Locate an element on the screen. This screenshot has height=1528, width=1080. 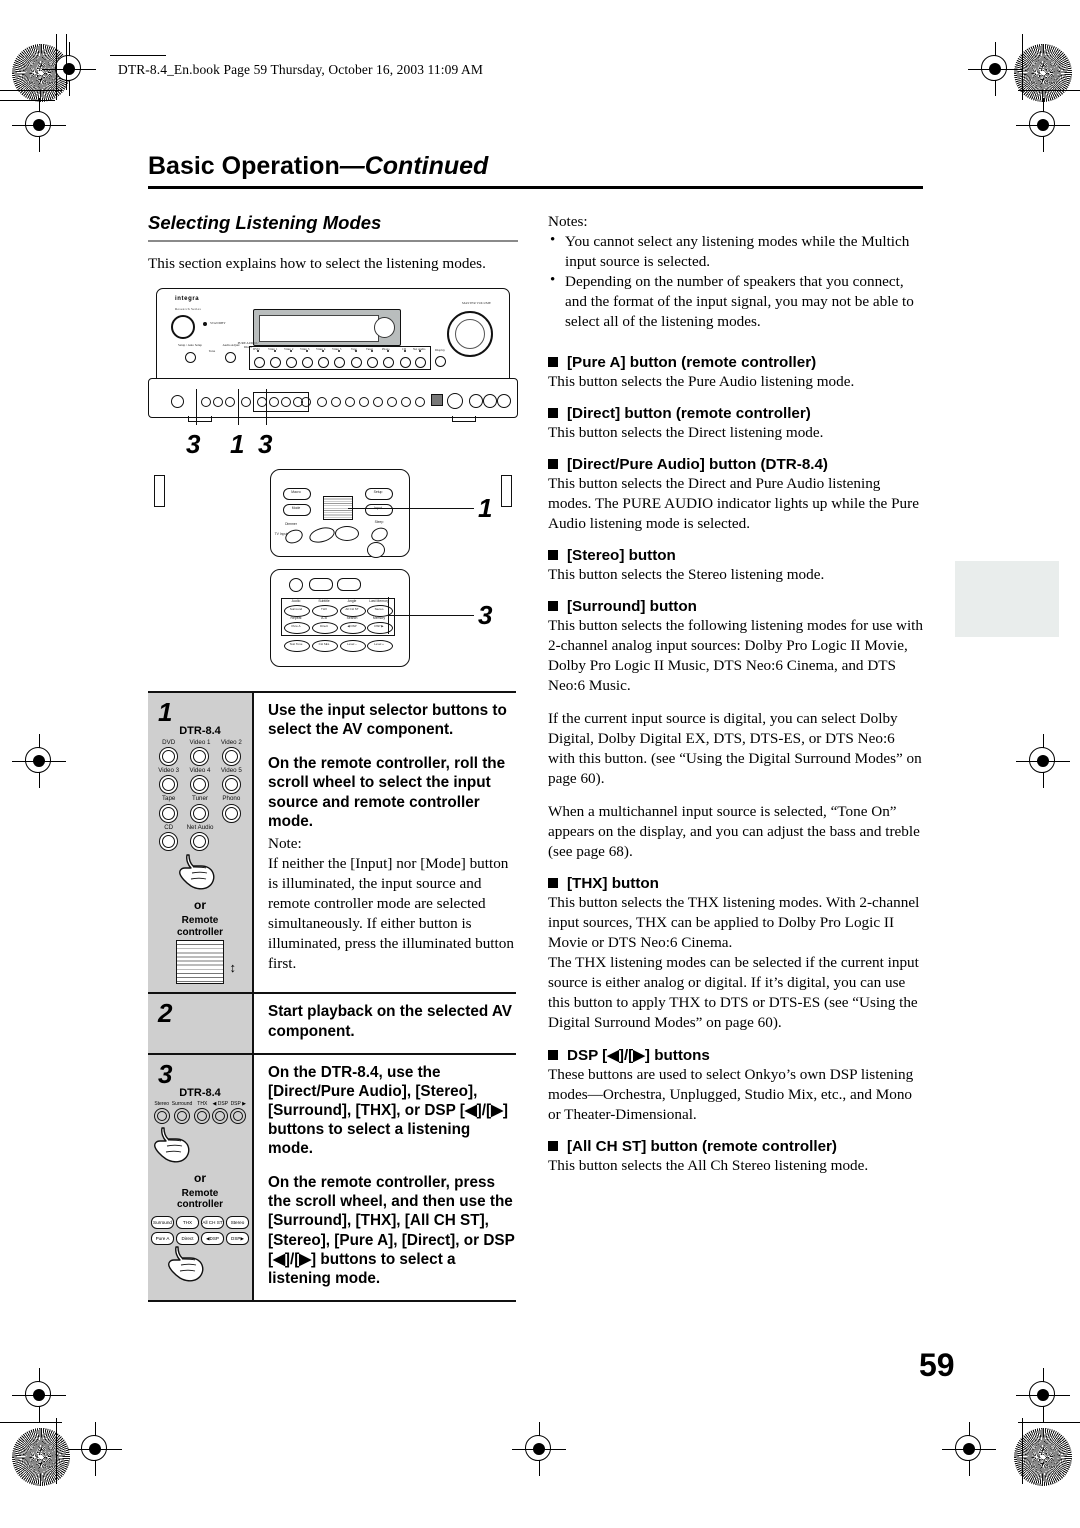
remote-mode-button-surround: Surround is located at coordinates (162, 1223).